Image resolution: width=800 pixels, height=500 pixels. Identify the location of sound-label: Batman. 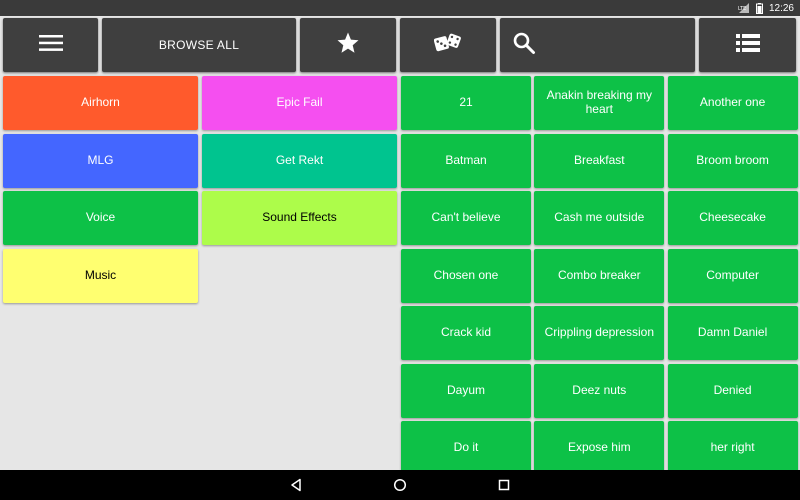
(466, 159).